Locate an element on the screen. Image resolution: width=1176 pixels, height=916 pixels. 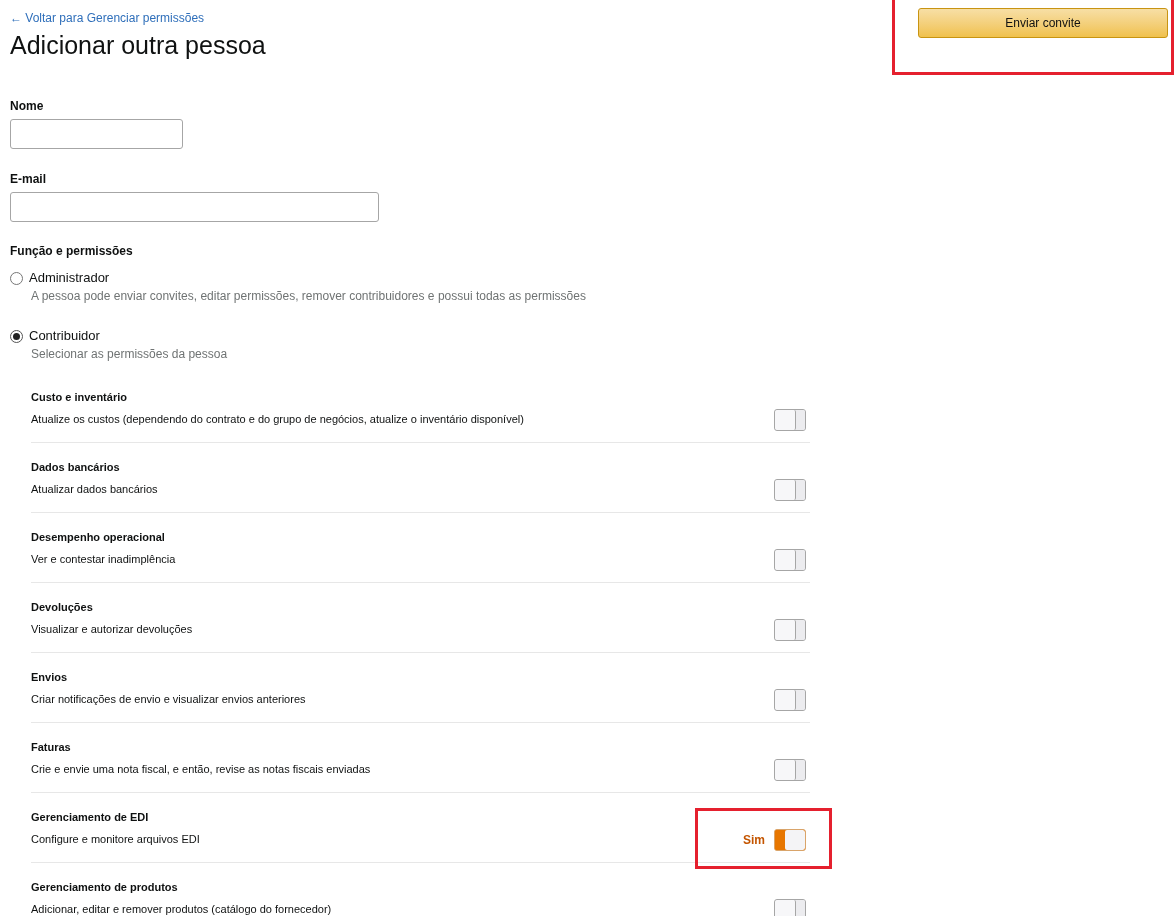
field-label: Nome is located at coordinates (27, 106).